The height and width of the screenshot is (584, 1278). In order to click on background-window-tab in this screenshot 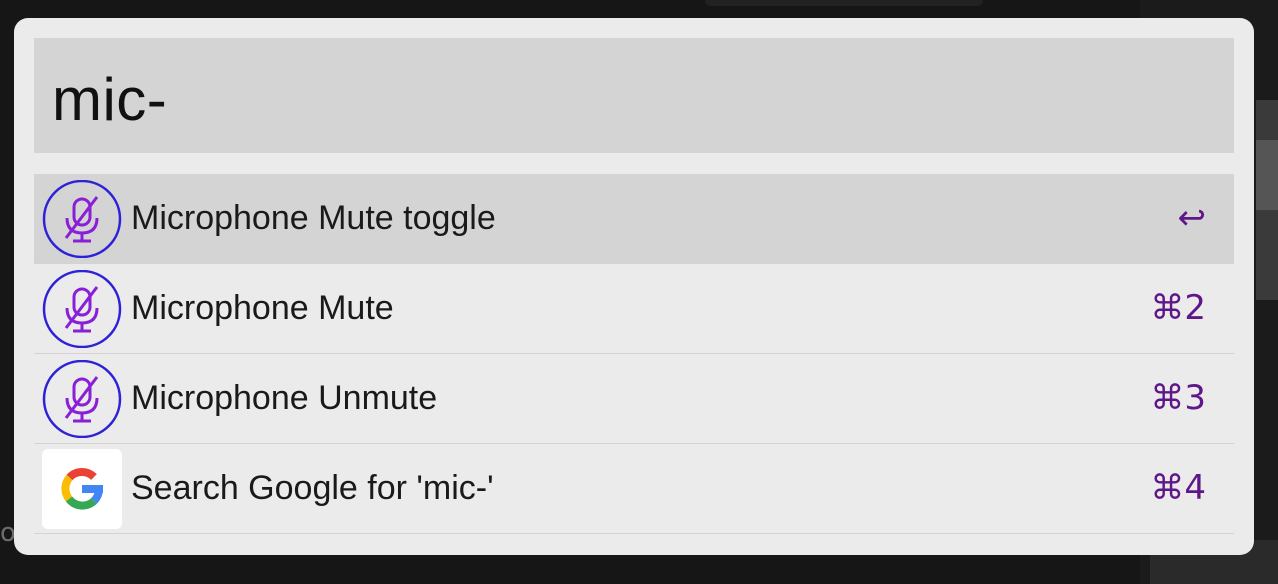, I will do `click(844, 3)`.